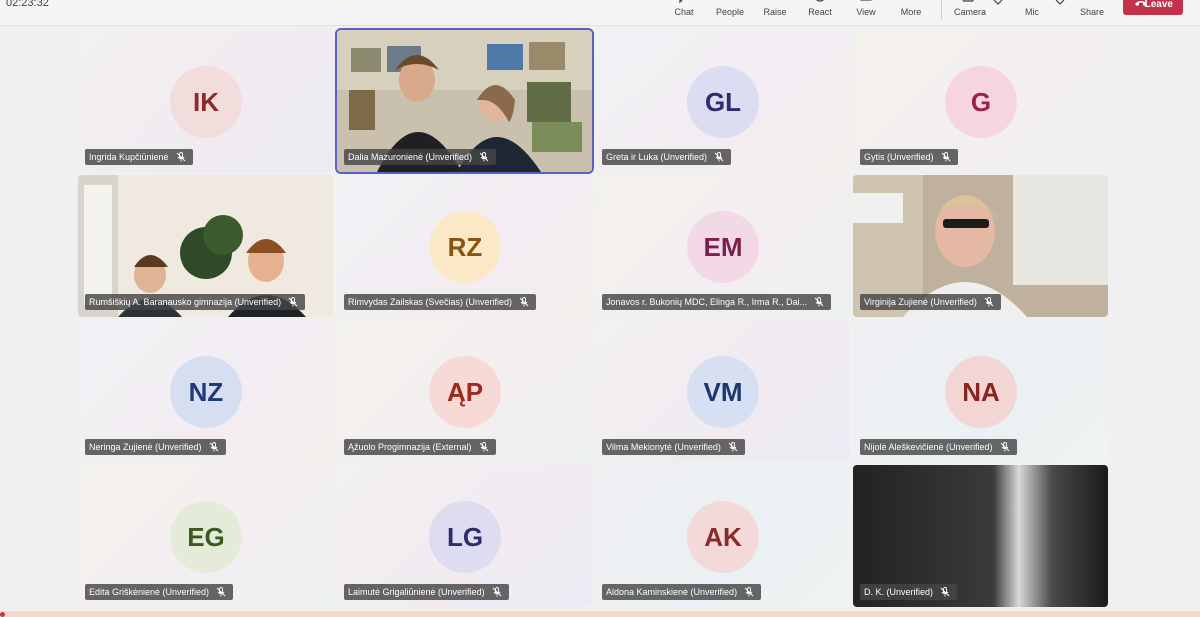 Image resolution: width=1200 pixels, height=617 pixels. What do you see at coordinates (426, 592) in the screenshot?
I see `participant-name-tag: Laimutė Grigaliūnienė (Unverified)` at bounding box center [426, 592].